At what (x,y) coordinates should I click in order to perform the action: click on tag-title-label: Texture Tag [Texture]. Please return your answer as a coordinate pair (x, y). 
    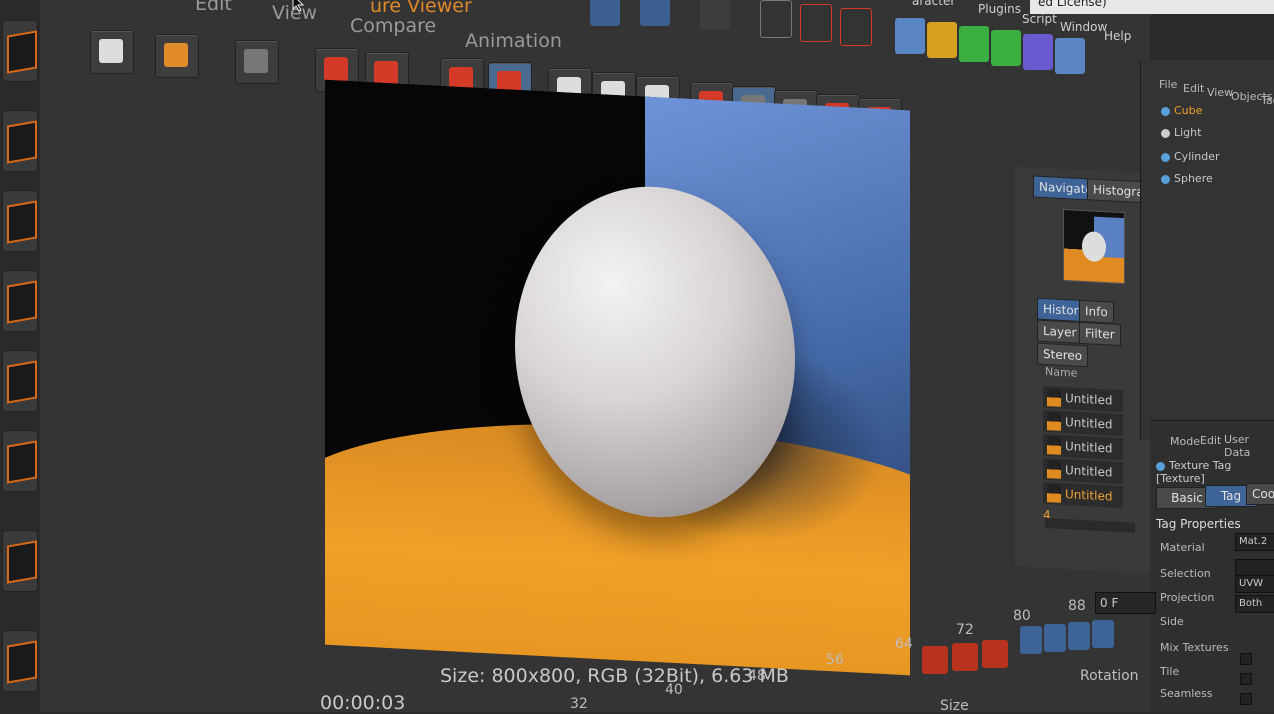
    Looking at the image, I should click on (1194, 472).